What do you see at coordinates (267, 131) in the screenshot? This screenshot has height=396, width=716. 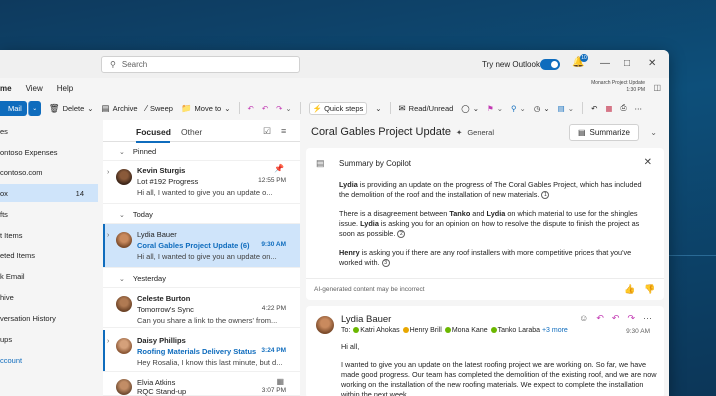 I see `select-icon: ☑` at bounding box center [267, 131].